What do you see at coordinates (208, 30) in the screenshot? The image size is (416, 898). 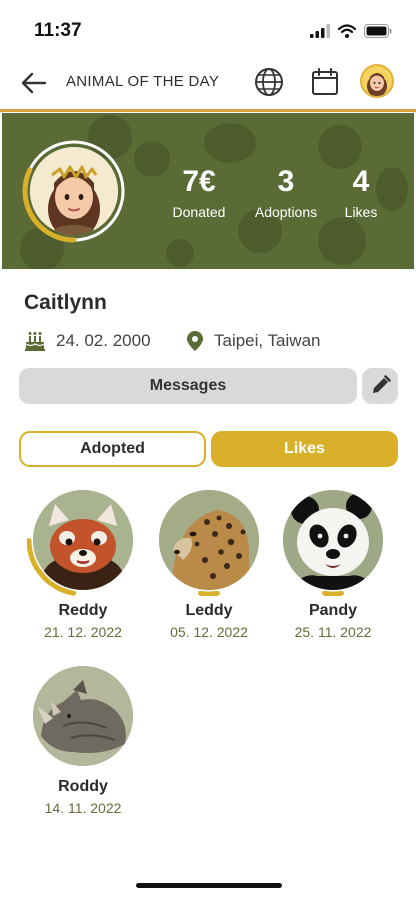 I see `status-bar: 11:37` at bounding box center [208, 30].